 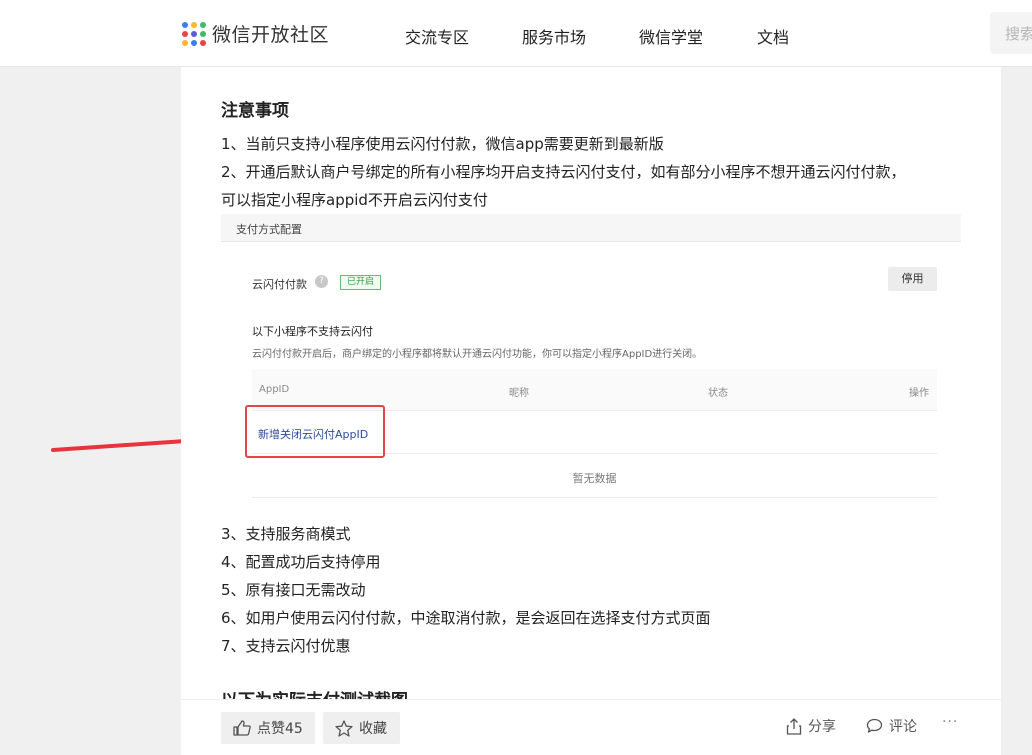 I want to click on empty-row: 暂无数据, so click(x=594, y=476).